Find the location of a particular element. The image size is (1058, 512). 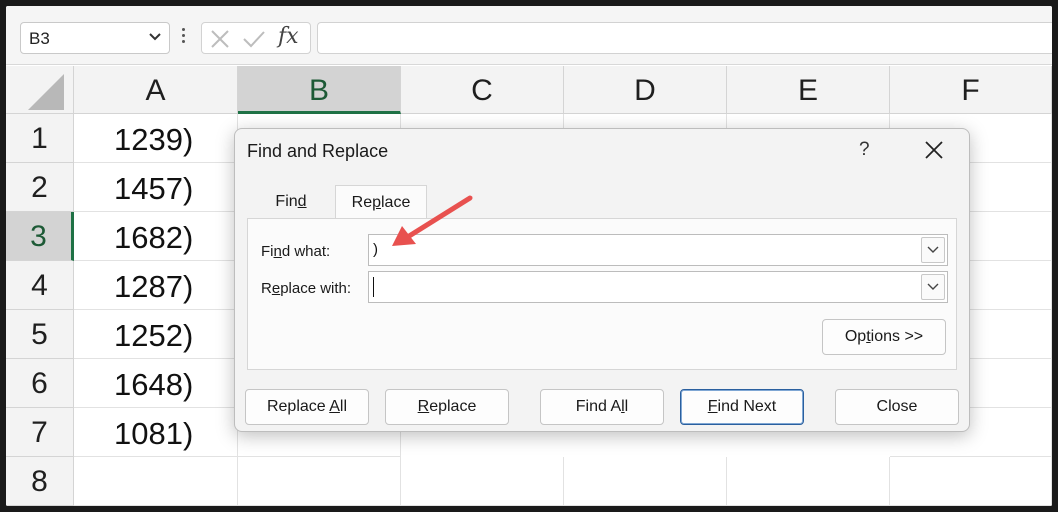

tab-label: Re is located at coordinates (362, 202).